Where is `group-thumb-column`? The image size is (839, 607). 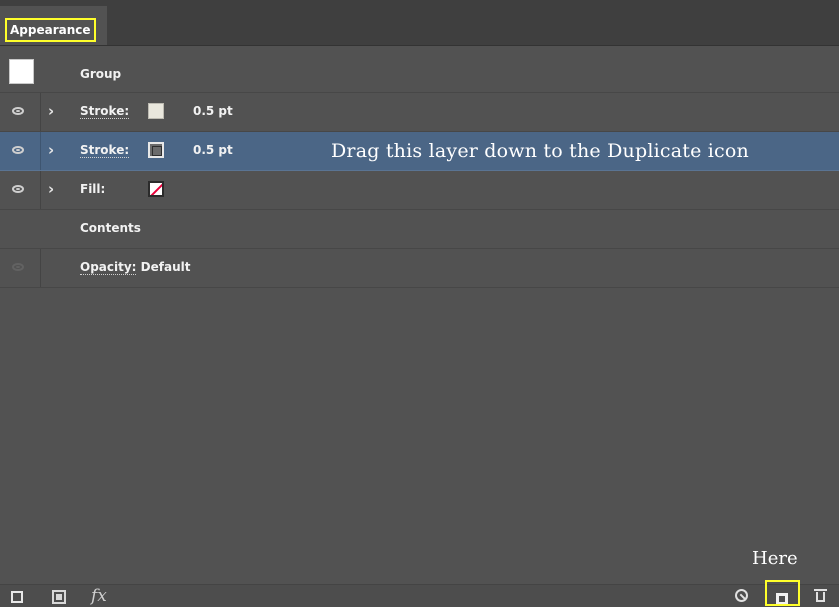 group-thumb-column is located at coordinates (20, 69).